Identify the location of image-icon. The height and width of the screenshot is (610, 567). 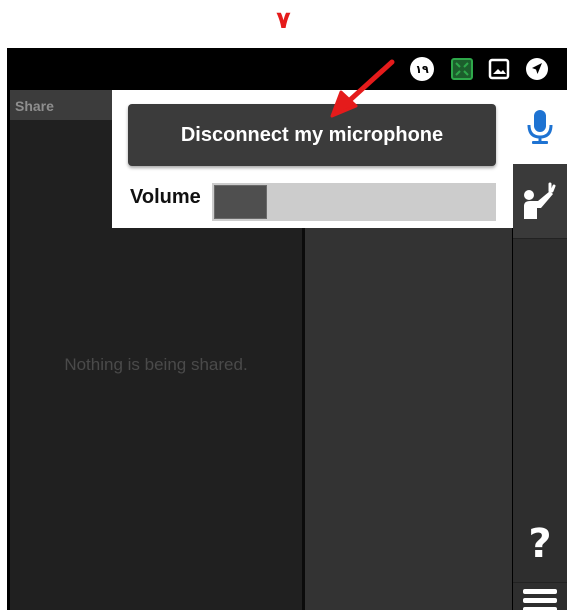
(499, 69).